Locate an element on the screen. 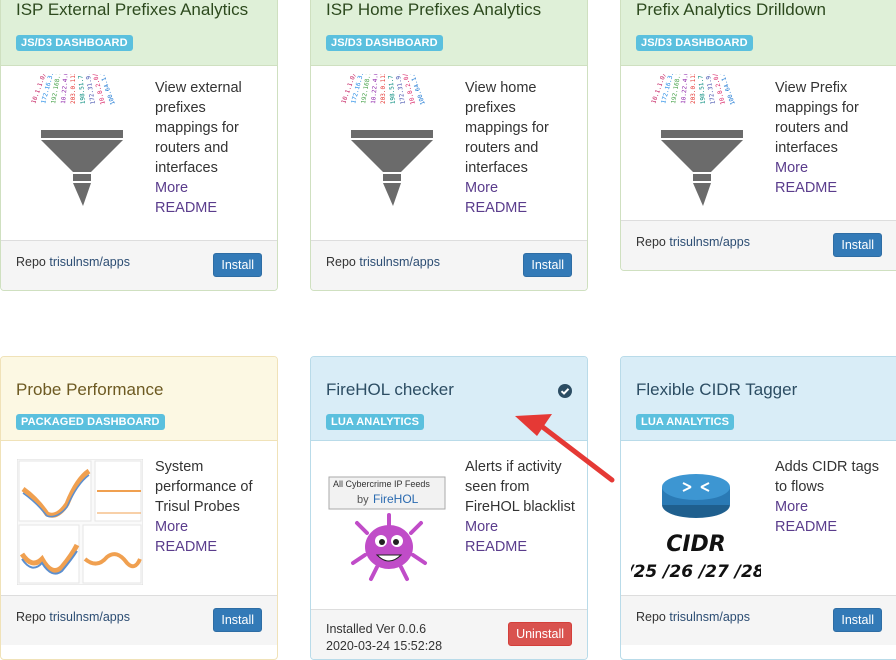 The image size is (896, 660). description-text: Adds CIDR tags to flows is located at coordinates (827, 477).